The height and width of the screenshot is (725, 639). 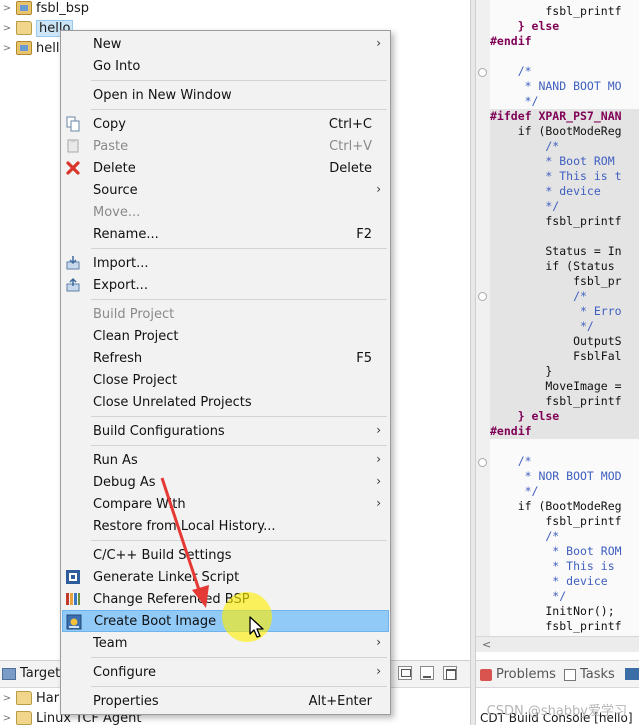 What do you see at coordinates (73, 124) in the screenshot?
I see `copy-icon` at bounding box center [73, 124].